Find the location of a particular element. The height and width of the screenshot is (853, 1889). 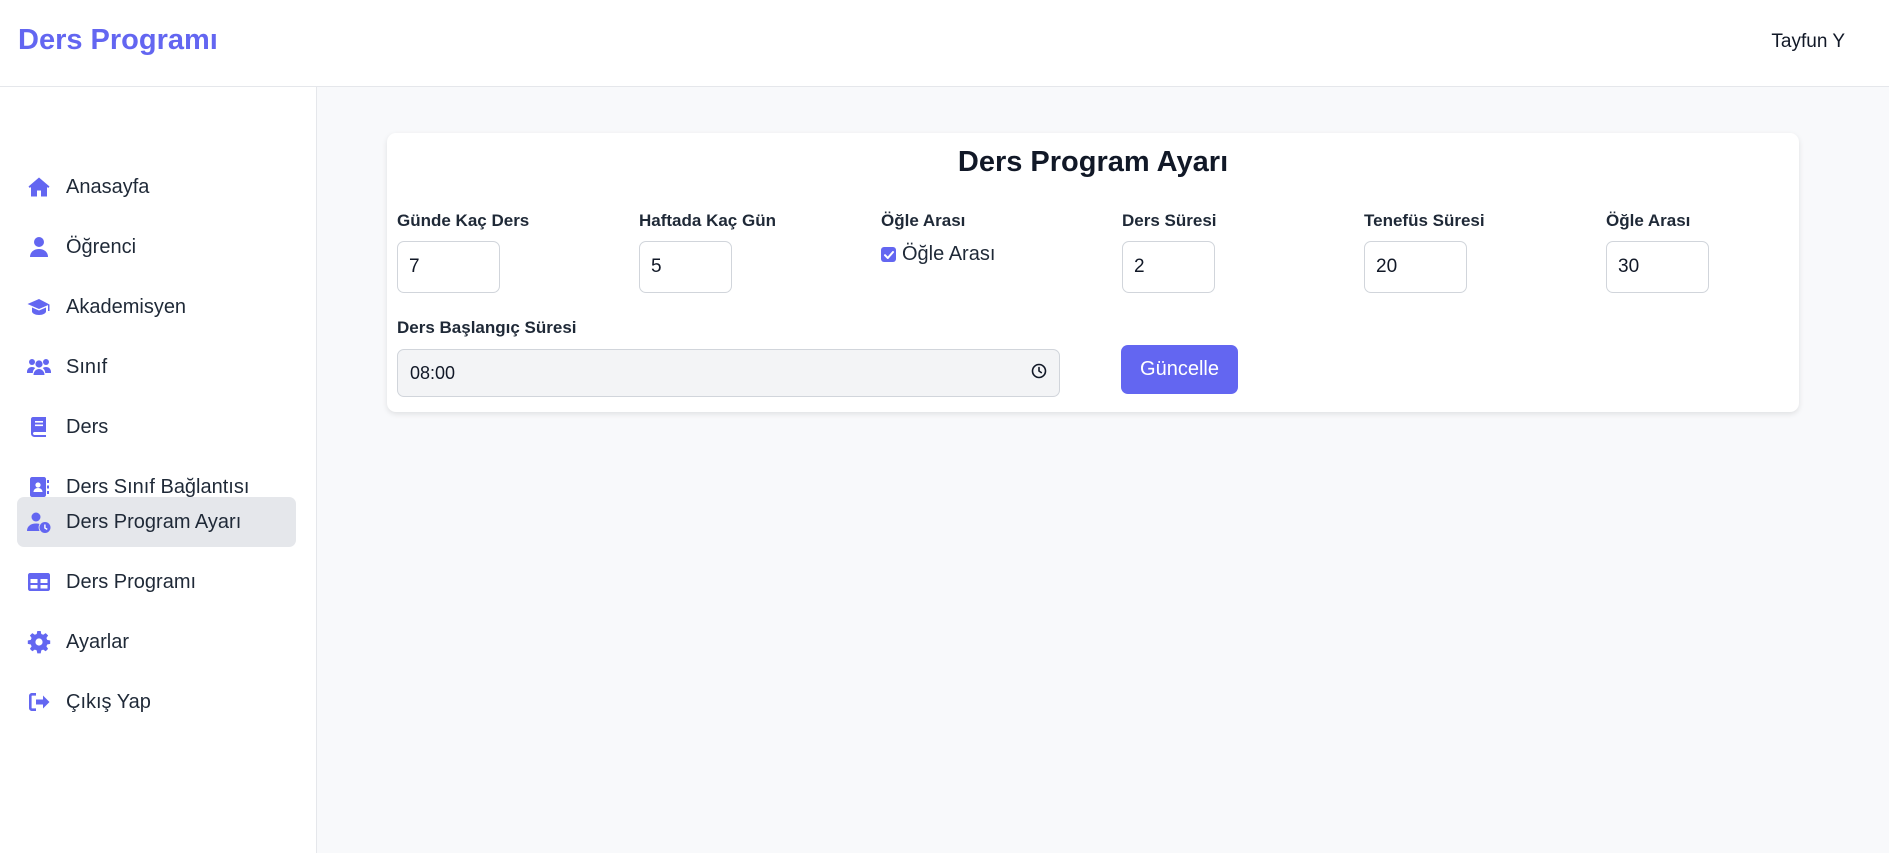

lunch-duration-field: Öğle Arası is located at coordinates (1648, 222).